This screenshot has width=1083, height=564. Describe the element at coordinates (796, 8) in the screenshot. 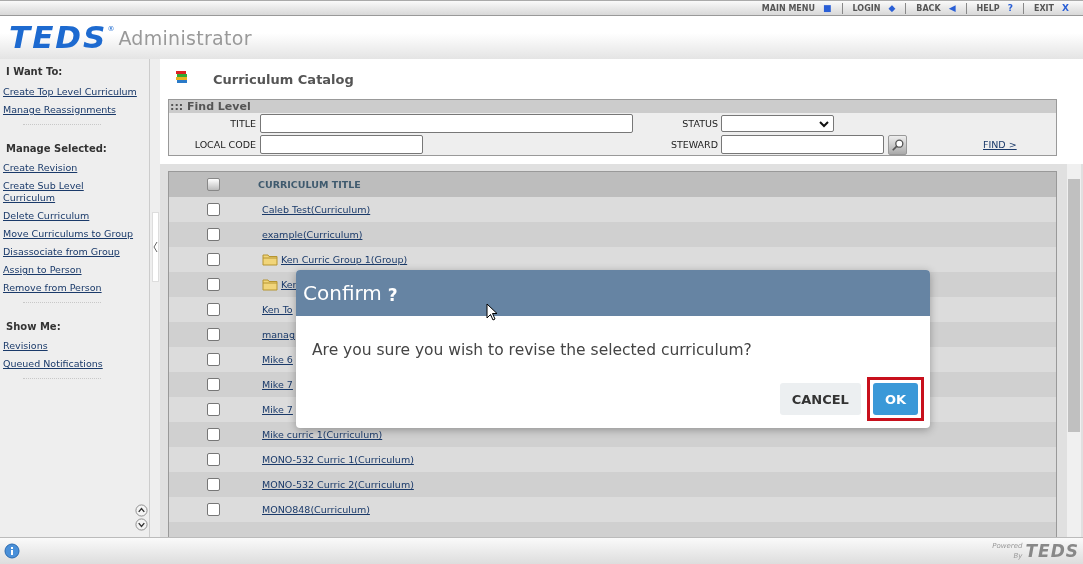

I see `nav-link: MAIN MENU ■` at that location.